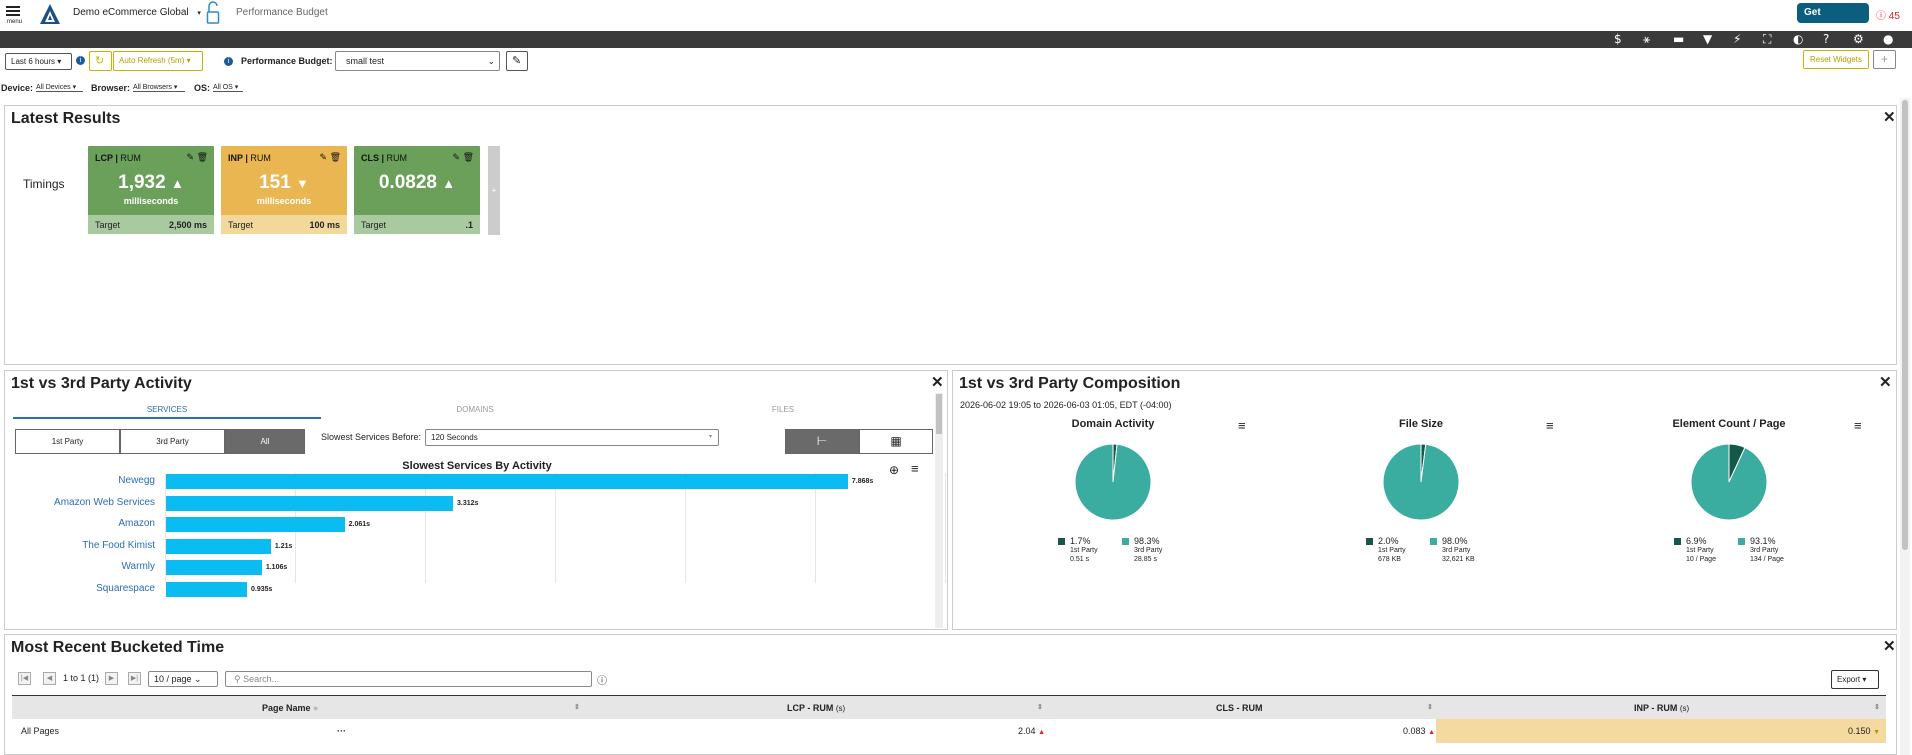 The height and width of the screenshot is (755, 1912). I want to click on get-started-button: Get started♙, so click(1833, 20).